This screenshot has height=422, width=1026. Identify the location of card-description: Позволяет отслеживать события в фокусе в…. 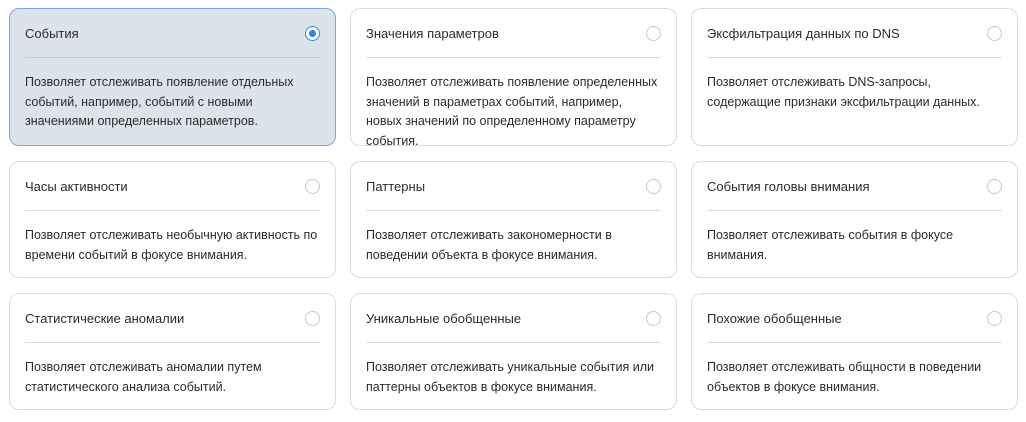
(830, 245).